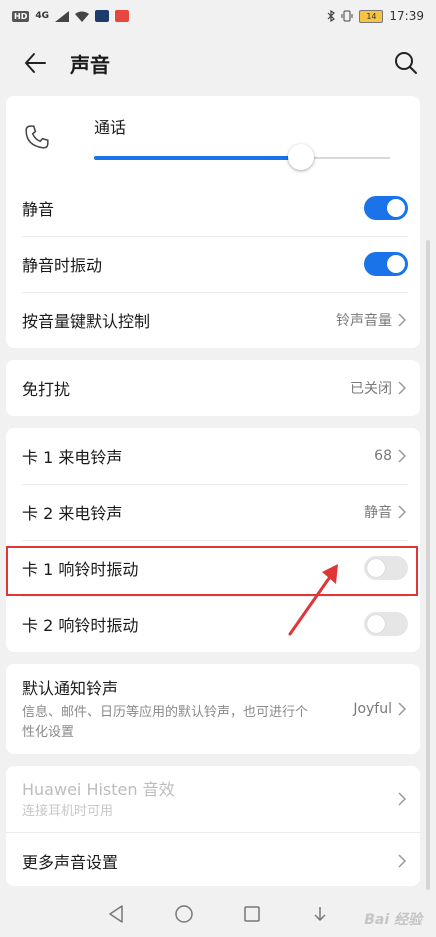 This screenshot has width=436, height=937. I want to click on dnd-row: 免打扰 已关闭, so click(213, 388).